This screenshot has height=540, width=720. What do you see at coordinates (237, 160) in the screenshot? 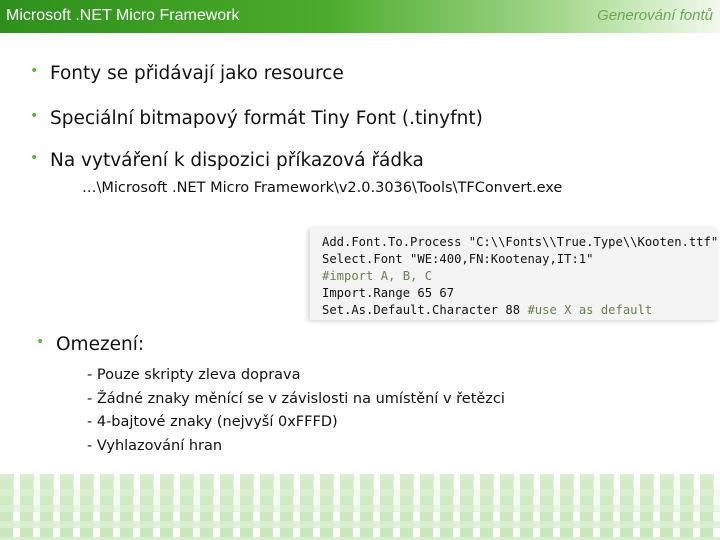
I see `bullet-text: Na vytváření k dispozici příkazová řádka` at bounding box center [237, 160].